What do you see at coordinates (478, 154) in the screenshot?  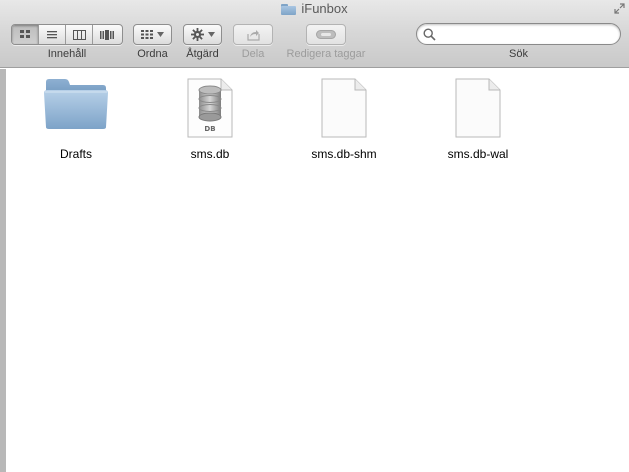 I see `file-name: sms.db-wal` at bounding box center [478, 154].